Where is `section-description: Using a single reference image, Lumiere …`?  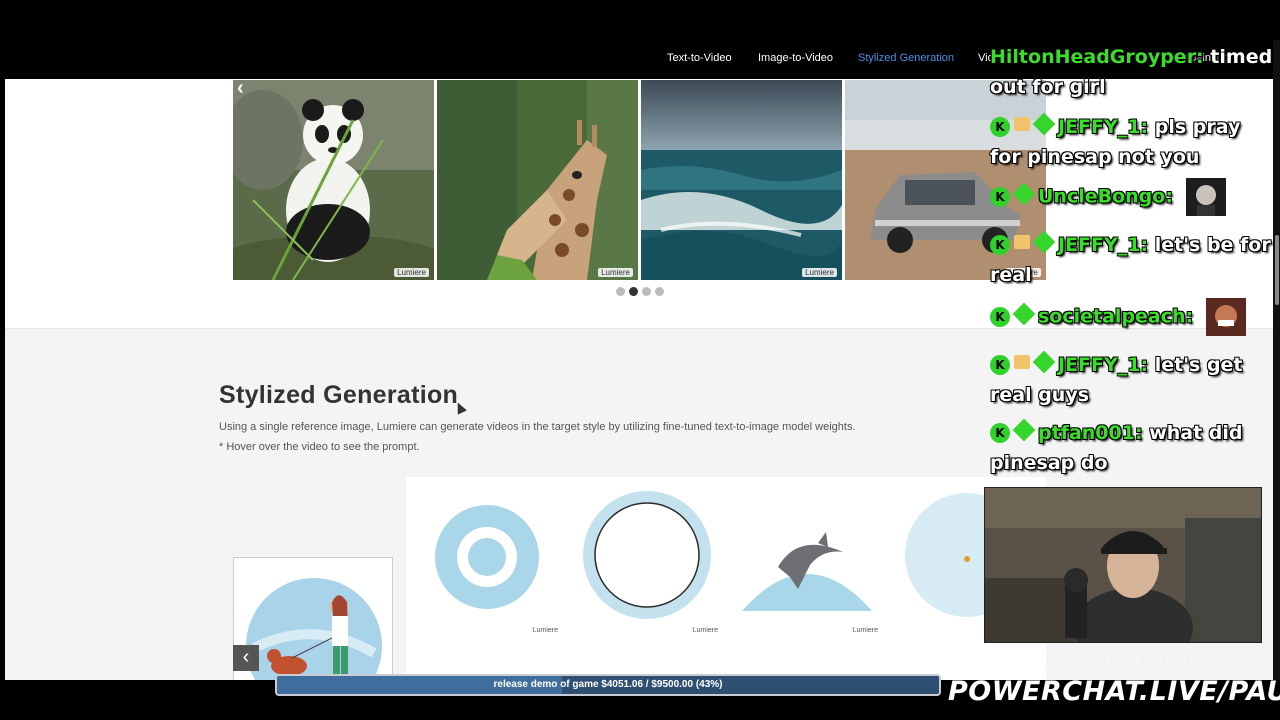 section-description: Using a single reference image, Lumiere … is located at coordinates (537, 427).